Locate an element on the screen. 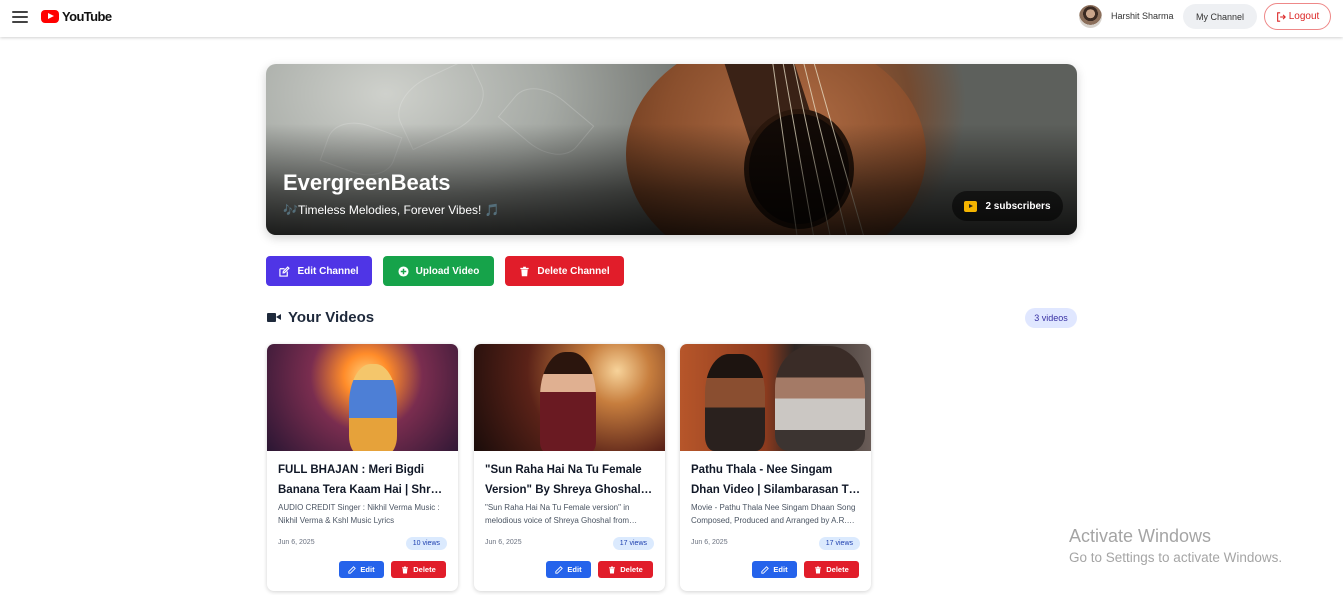  activate-windows-title: Activate Windows is located at coordinates (1140, 536).